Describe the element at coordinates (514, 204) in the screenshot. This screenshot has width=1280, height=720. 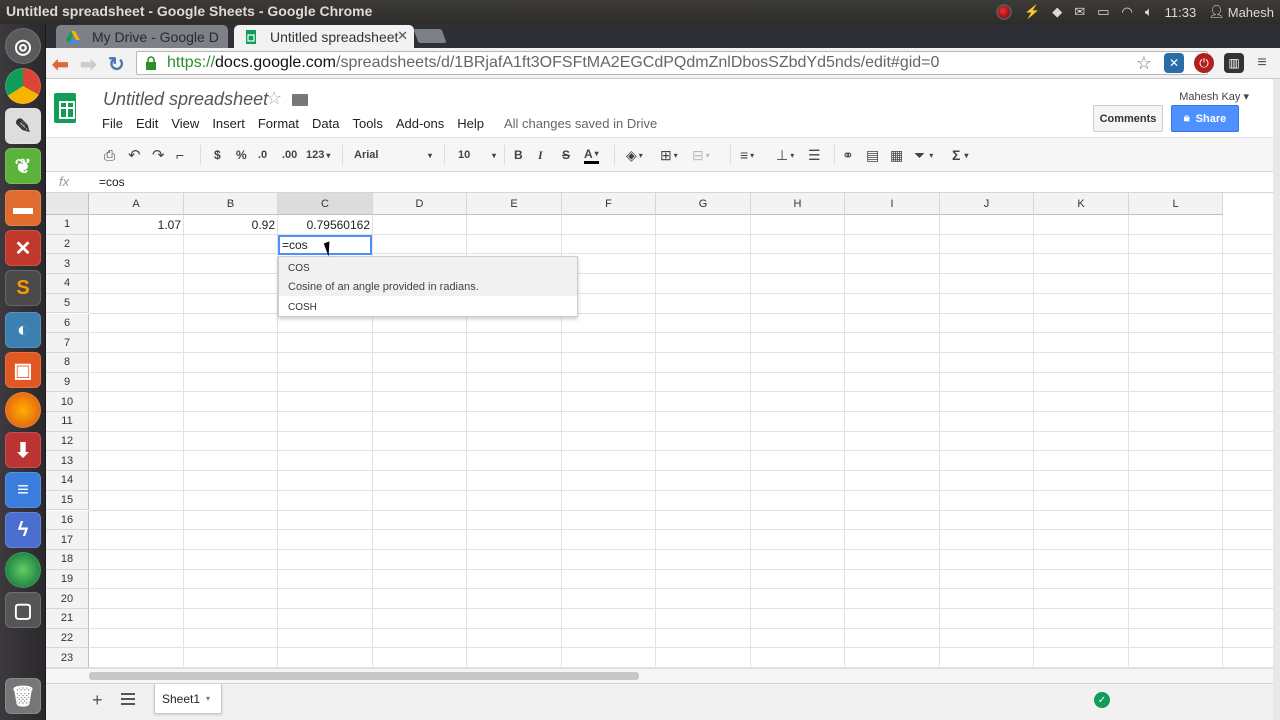
I see `column-header-e: E` at that location.